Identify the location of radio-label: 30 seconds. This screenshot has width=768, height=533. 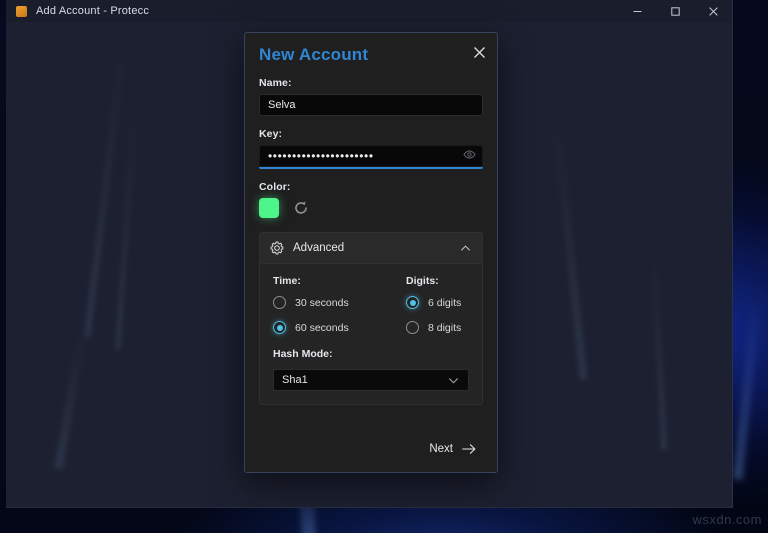
(322, 302).